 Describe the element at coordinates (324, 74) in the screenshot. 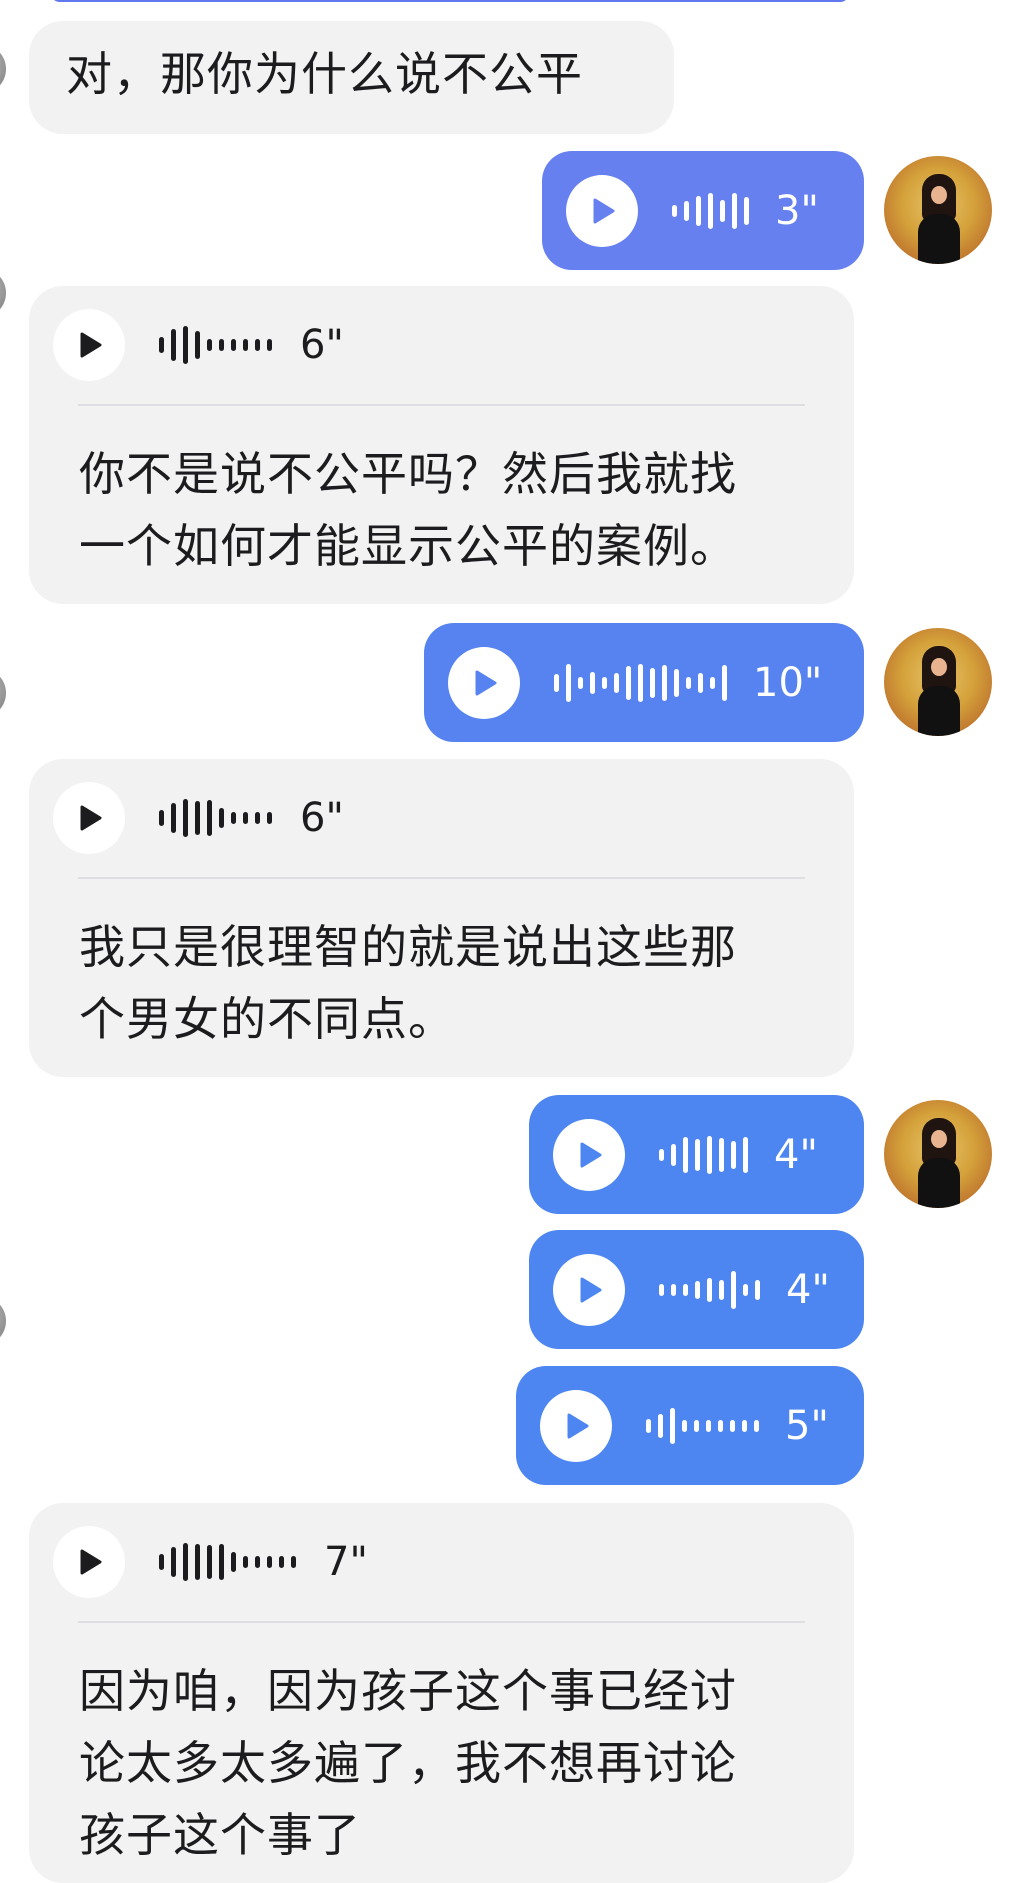

I see `message-text: 对，那你为什么说不公平` at that location.